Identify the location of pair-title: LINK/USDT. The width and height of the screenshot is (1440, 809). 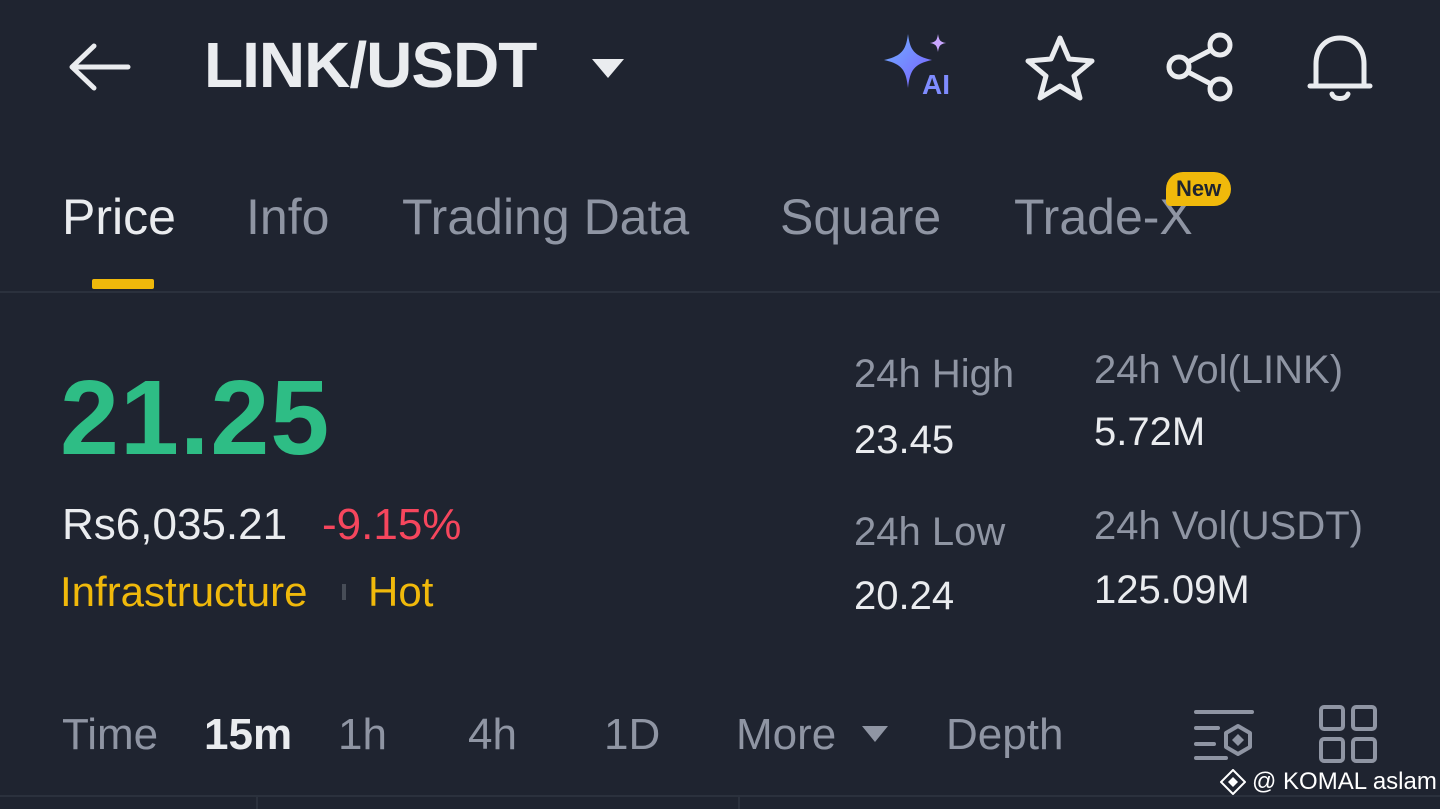
(370, 65).